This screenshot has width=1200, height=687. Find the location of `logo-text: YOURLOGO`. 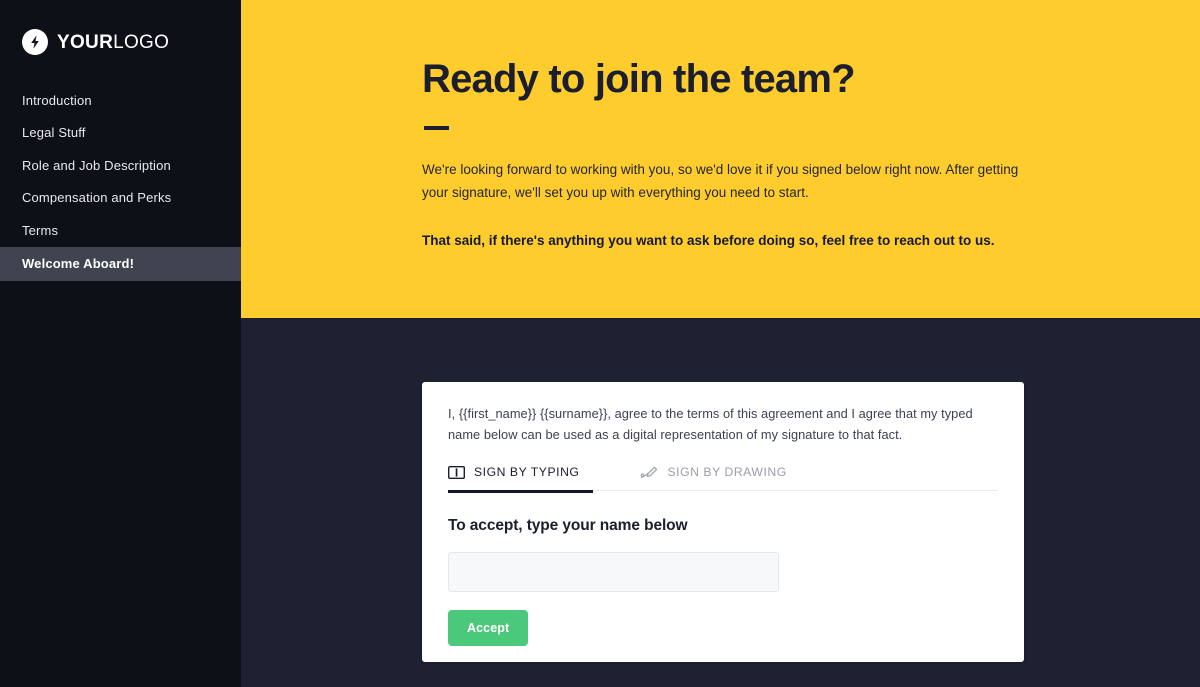

logo-text: YOURLOGO is located at coordinates (113, 42).